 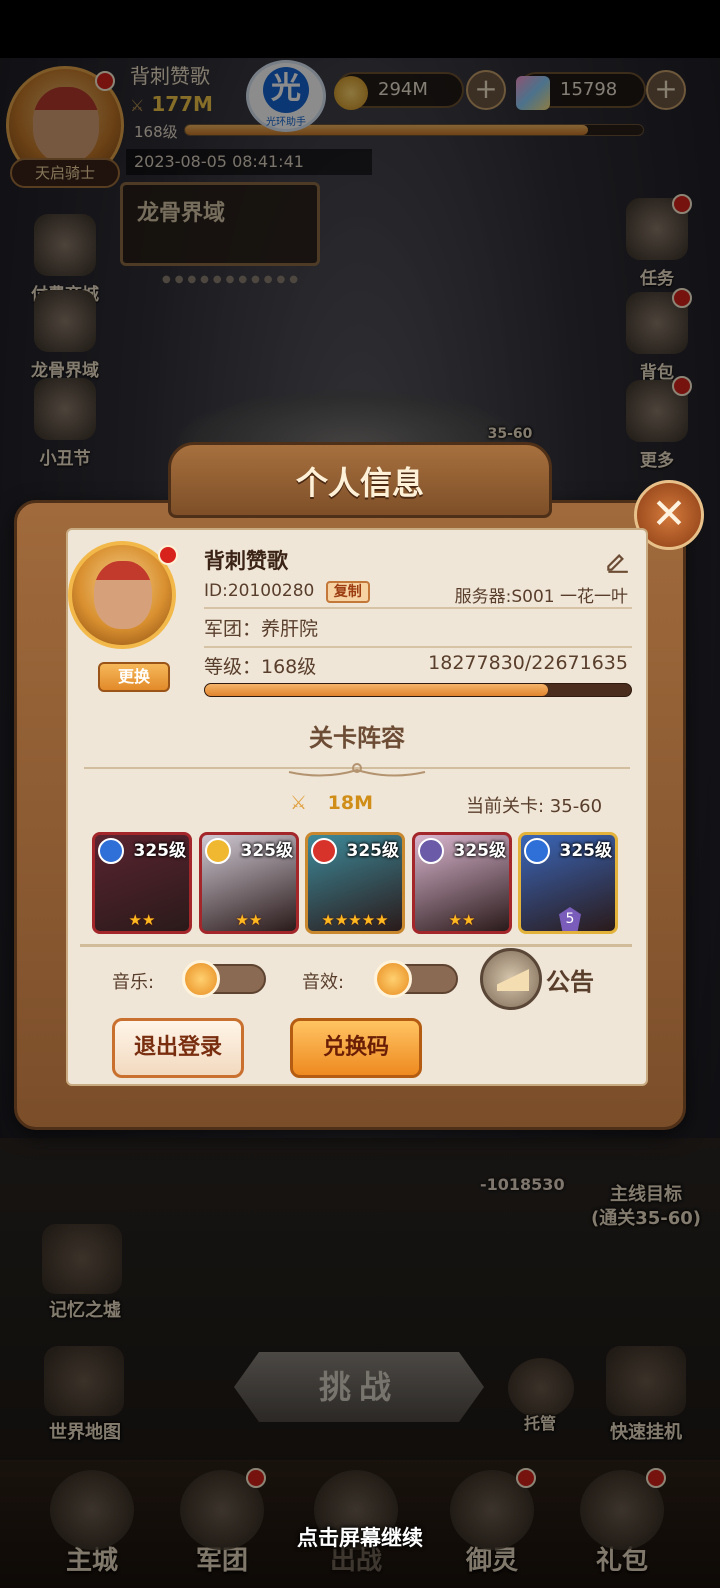 I want to click on profile-xp-bar, so click(x=418, y=690).